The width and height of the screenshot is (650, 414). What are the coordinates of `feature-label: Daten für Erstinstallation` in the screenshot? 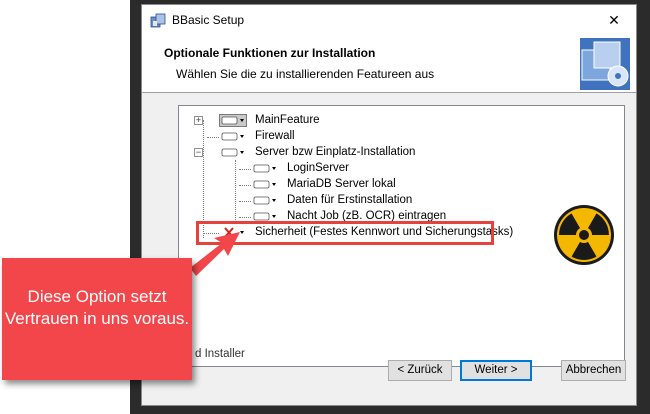 It's located at (350, 200).